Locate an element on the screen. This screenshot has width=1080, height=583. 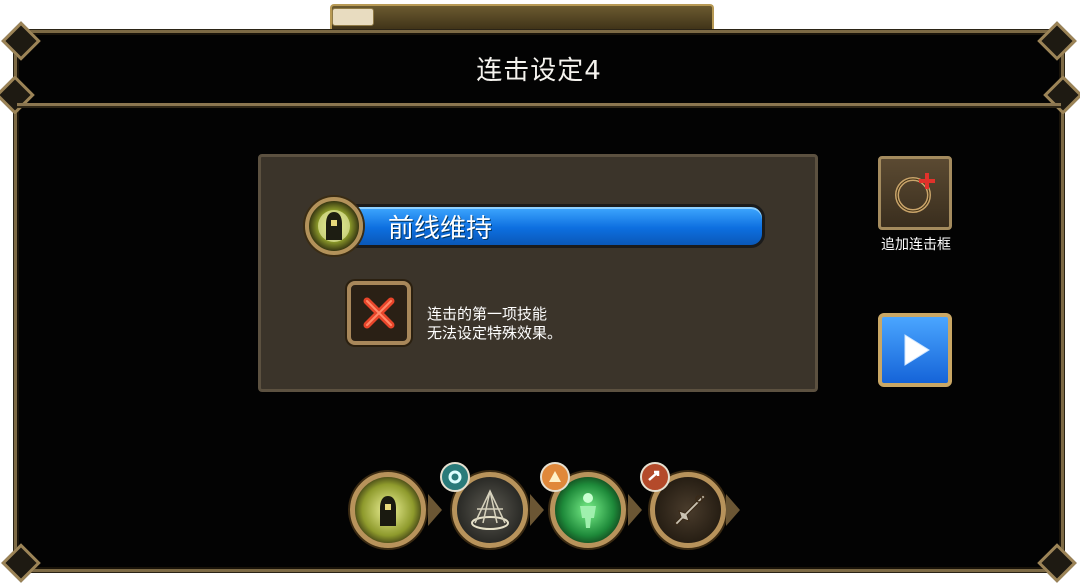
special-effect-slot is located at coordinates (379, 313).